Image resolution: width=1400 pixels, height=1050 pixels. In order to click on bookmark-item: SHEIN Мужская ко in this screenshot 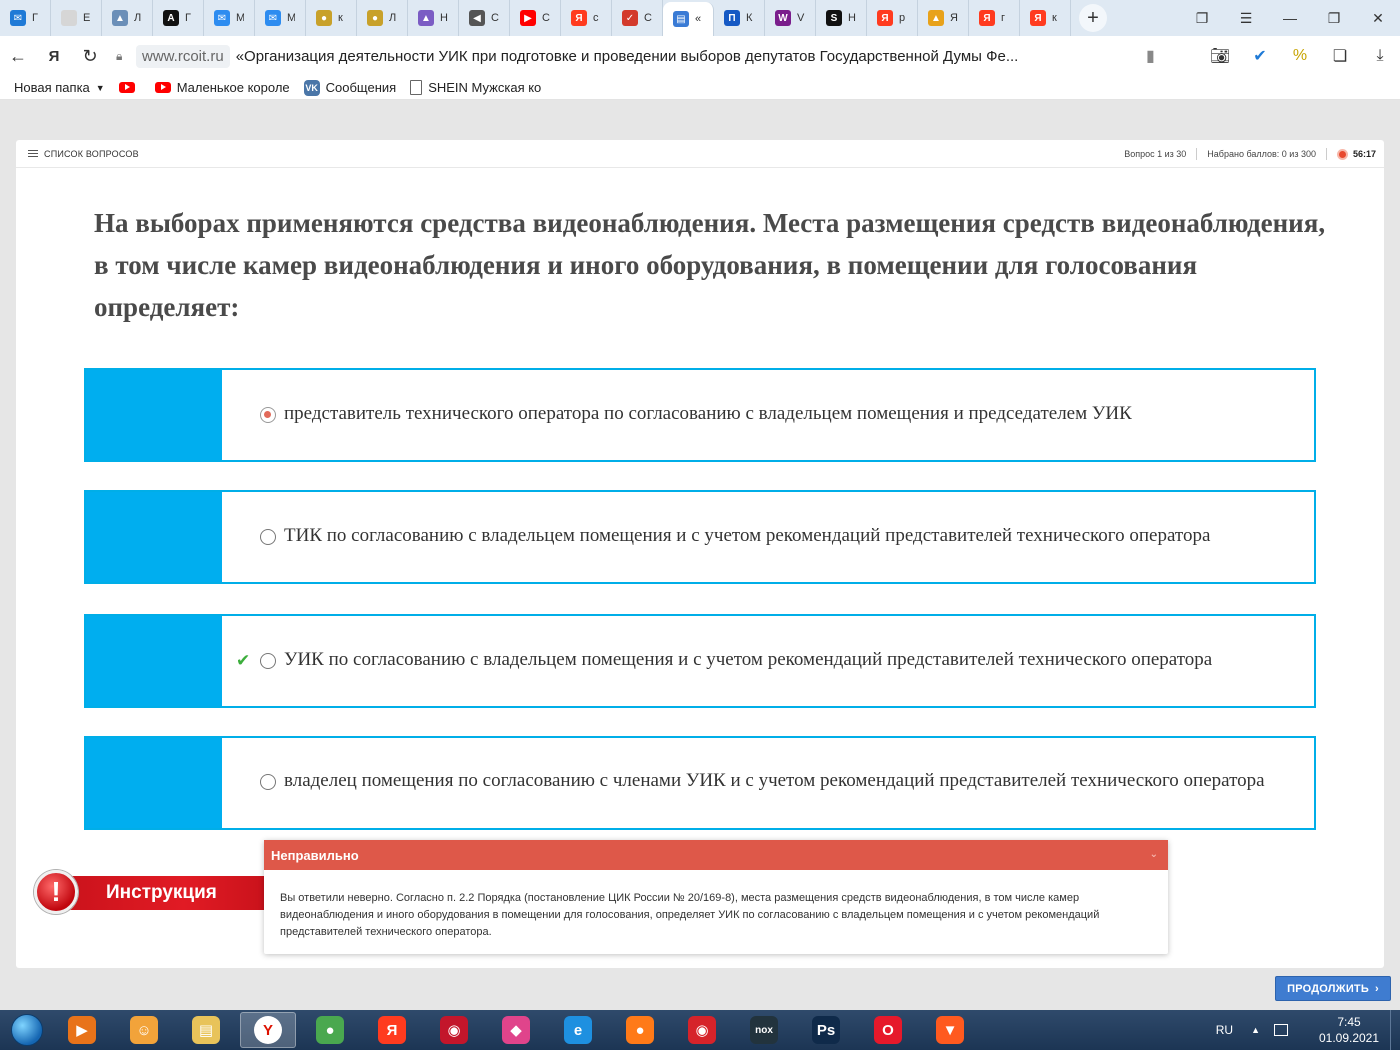, I will do `click(475, 87)`.